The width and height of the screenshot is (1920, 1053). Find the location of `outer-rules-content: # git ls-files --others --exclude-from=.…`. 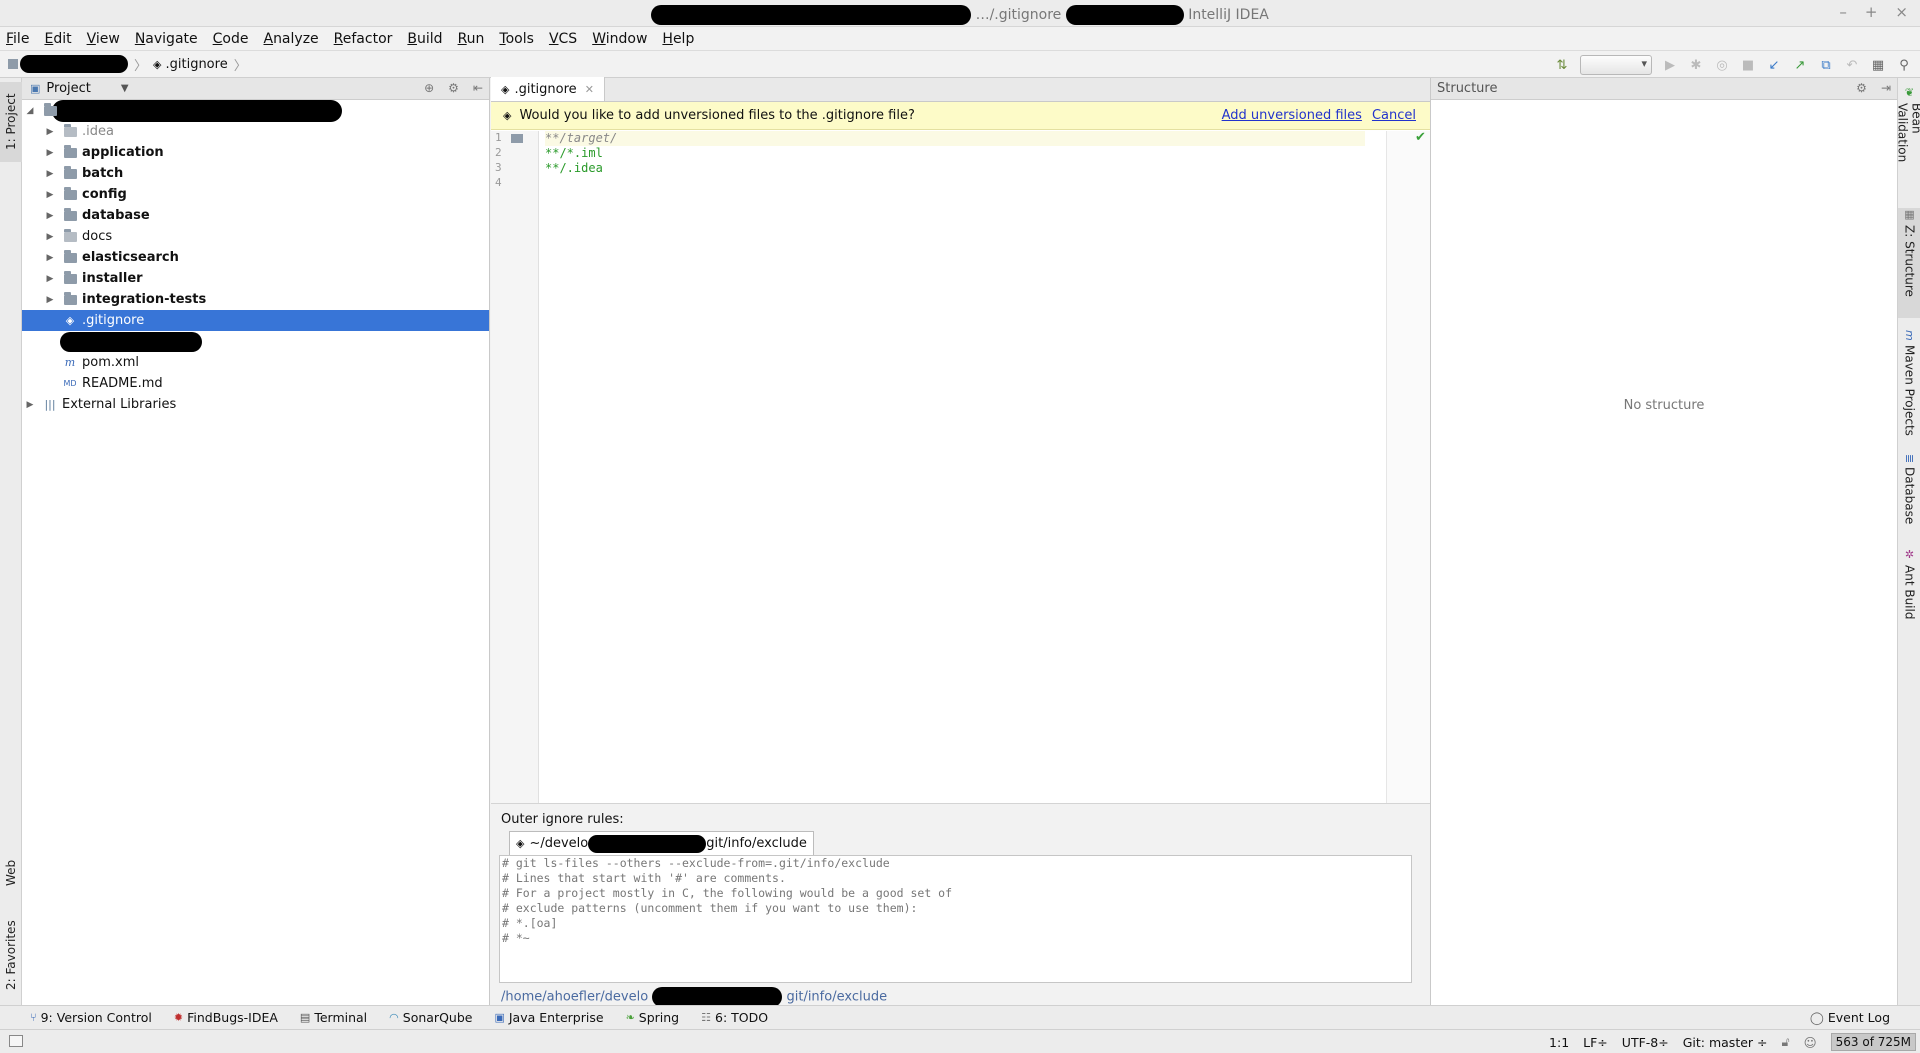

outer-rules-content: # git ls-files --others --exclude-from=.… is located at coordinates (955, 919).